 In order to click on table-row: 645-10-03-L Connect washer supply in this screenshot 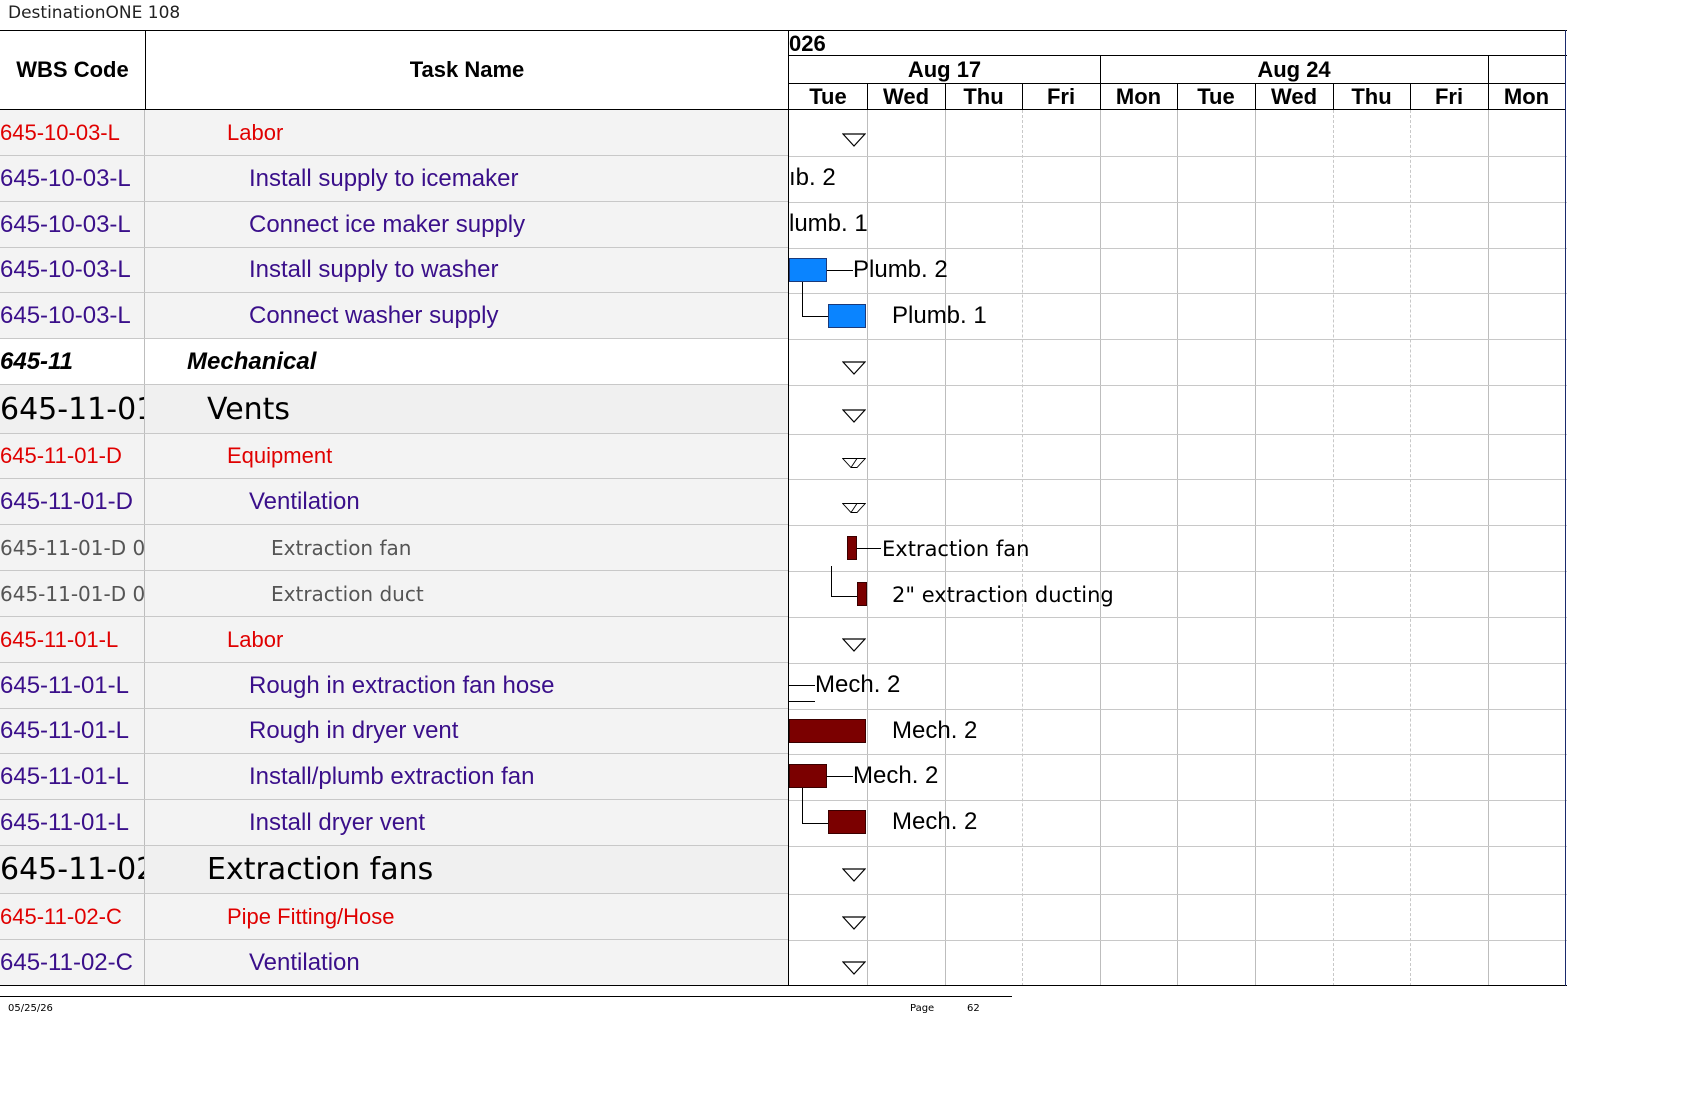, I will do `click(394, 316)`.